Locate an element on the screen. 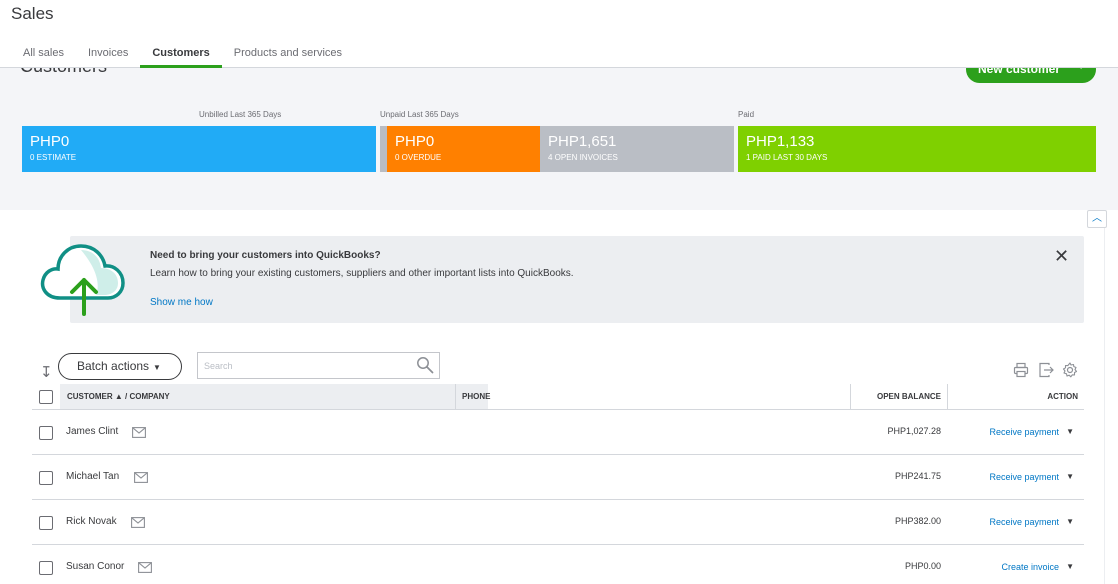 The height and width of the screenshot is (584, 1118). customer-name: Michael Tan is located at coordinates (92, 476).